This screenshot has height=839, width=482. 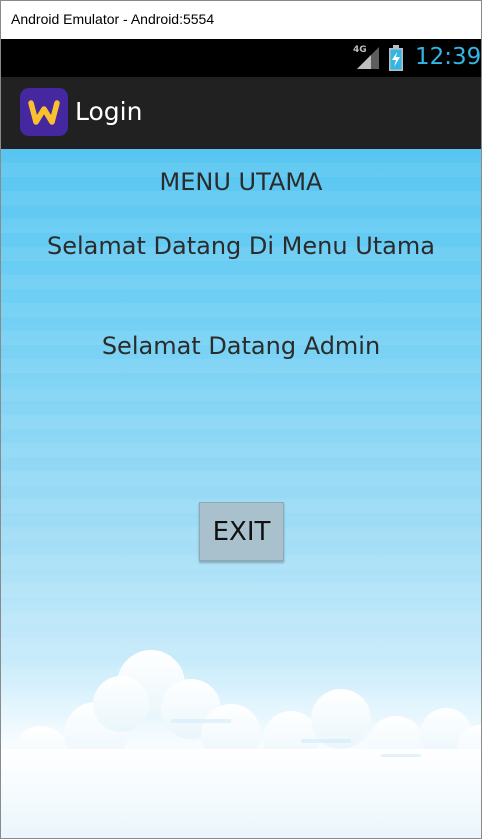 What do you see at coordinates (241, 531) in the screenshot?
I see `exit-button: EXIT` at bounding box center [241, 531].